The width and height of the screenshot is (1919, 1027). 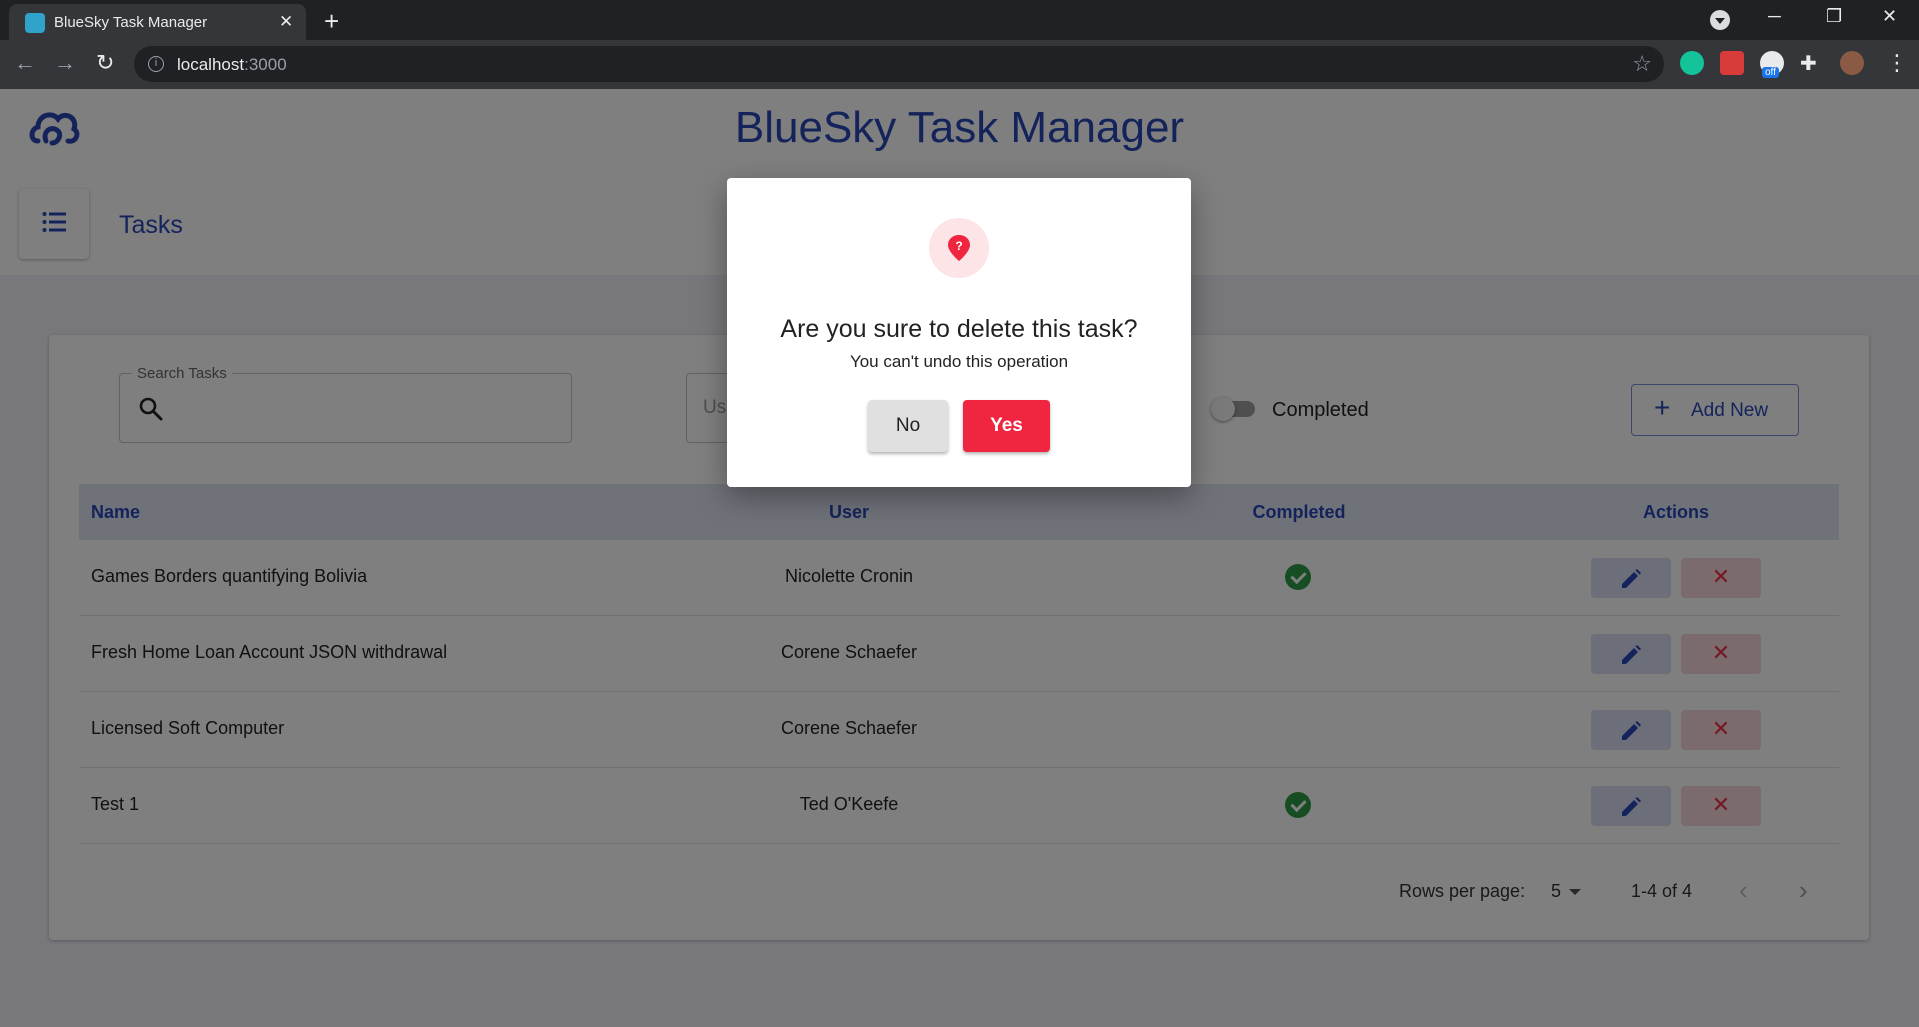 What do you see at coordinates (331, 21) in the screenshot?
I see `new-tab-icon: +` at bounding box center [331, 21].